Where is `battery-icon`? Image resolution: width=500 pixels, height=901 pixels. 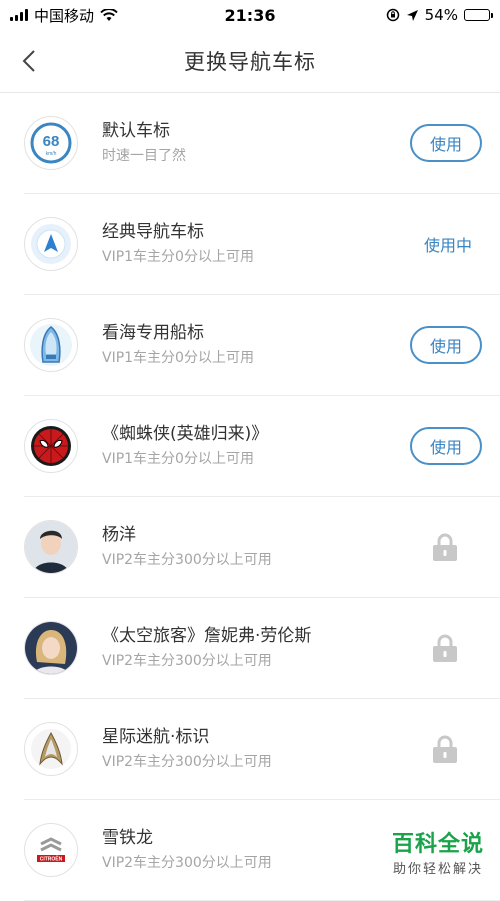
battery-icon is located at coordinates (478, 15).